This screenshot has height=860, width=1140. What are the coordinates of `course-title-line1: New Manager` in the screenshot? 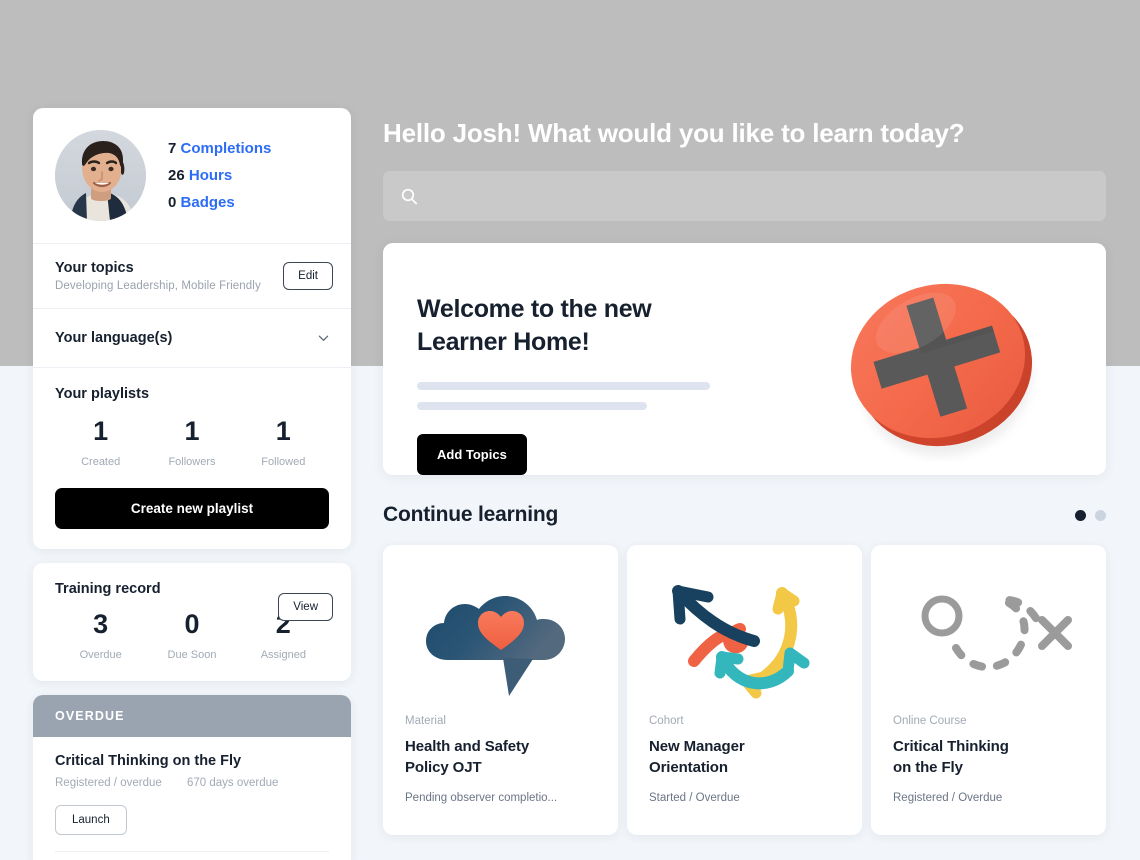 It's located at (697, 746).